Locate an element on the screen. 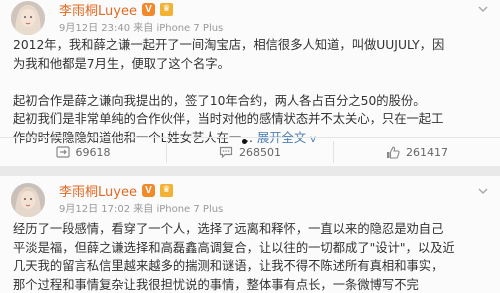  repost-button: 69618 is located at coordinates (83, 152).